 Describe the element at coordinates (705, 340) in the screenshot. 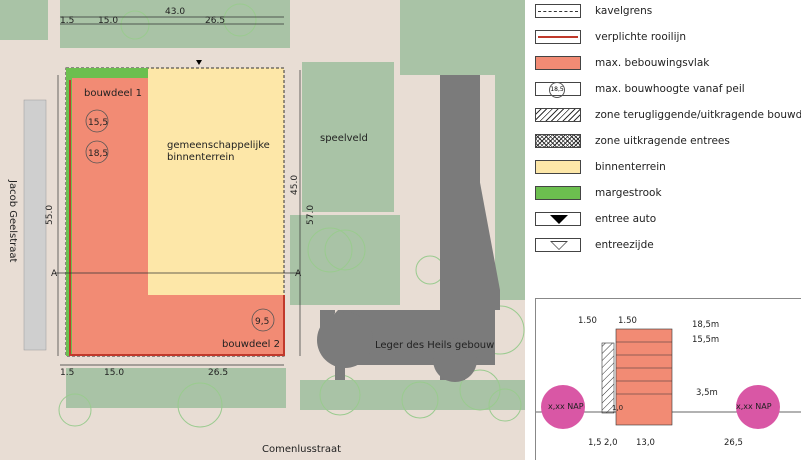

I see `section-height: 15,5m` at that location.